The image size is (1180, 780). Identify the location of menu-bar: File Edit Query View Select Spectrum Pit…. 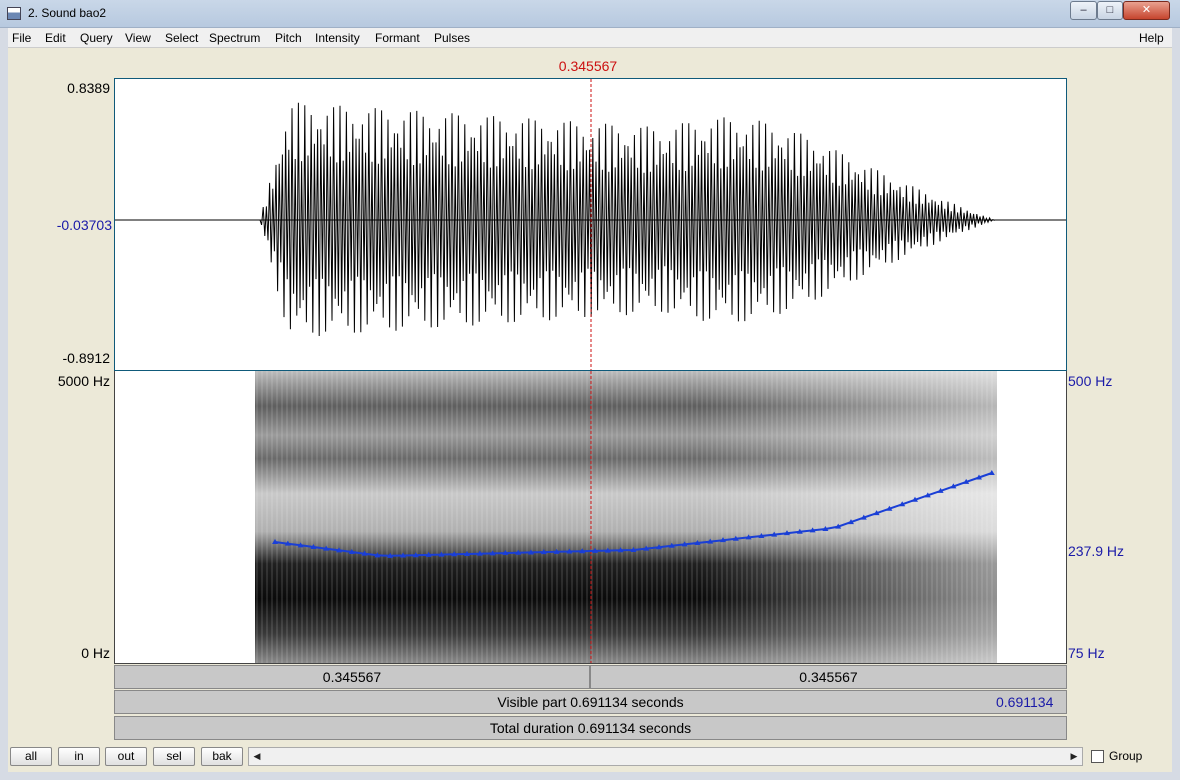
(590, 38).